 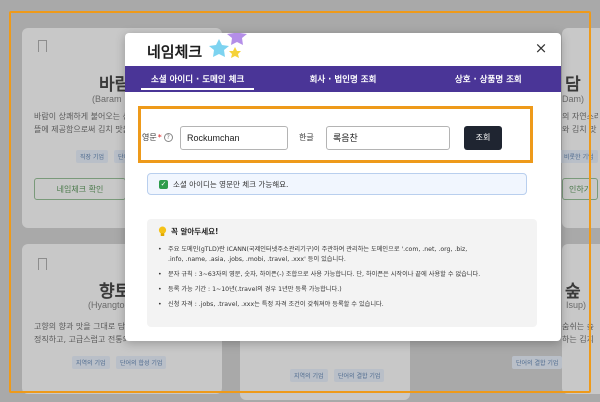 What do you see at coordinates (175, 52) in the screenshot?
I see `modal-title: 네임체크` at bounding box center [175, 52].